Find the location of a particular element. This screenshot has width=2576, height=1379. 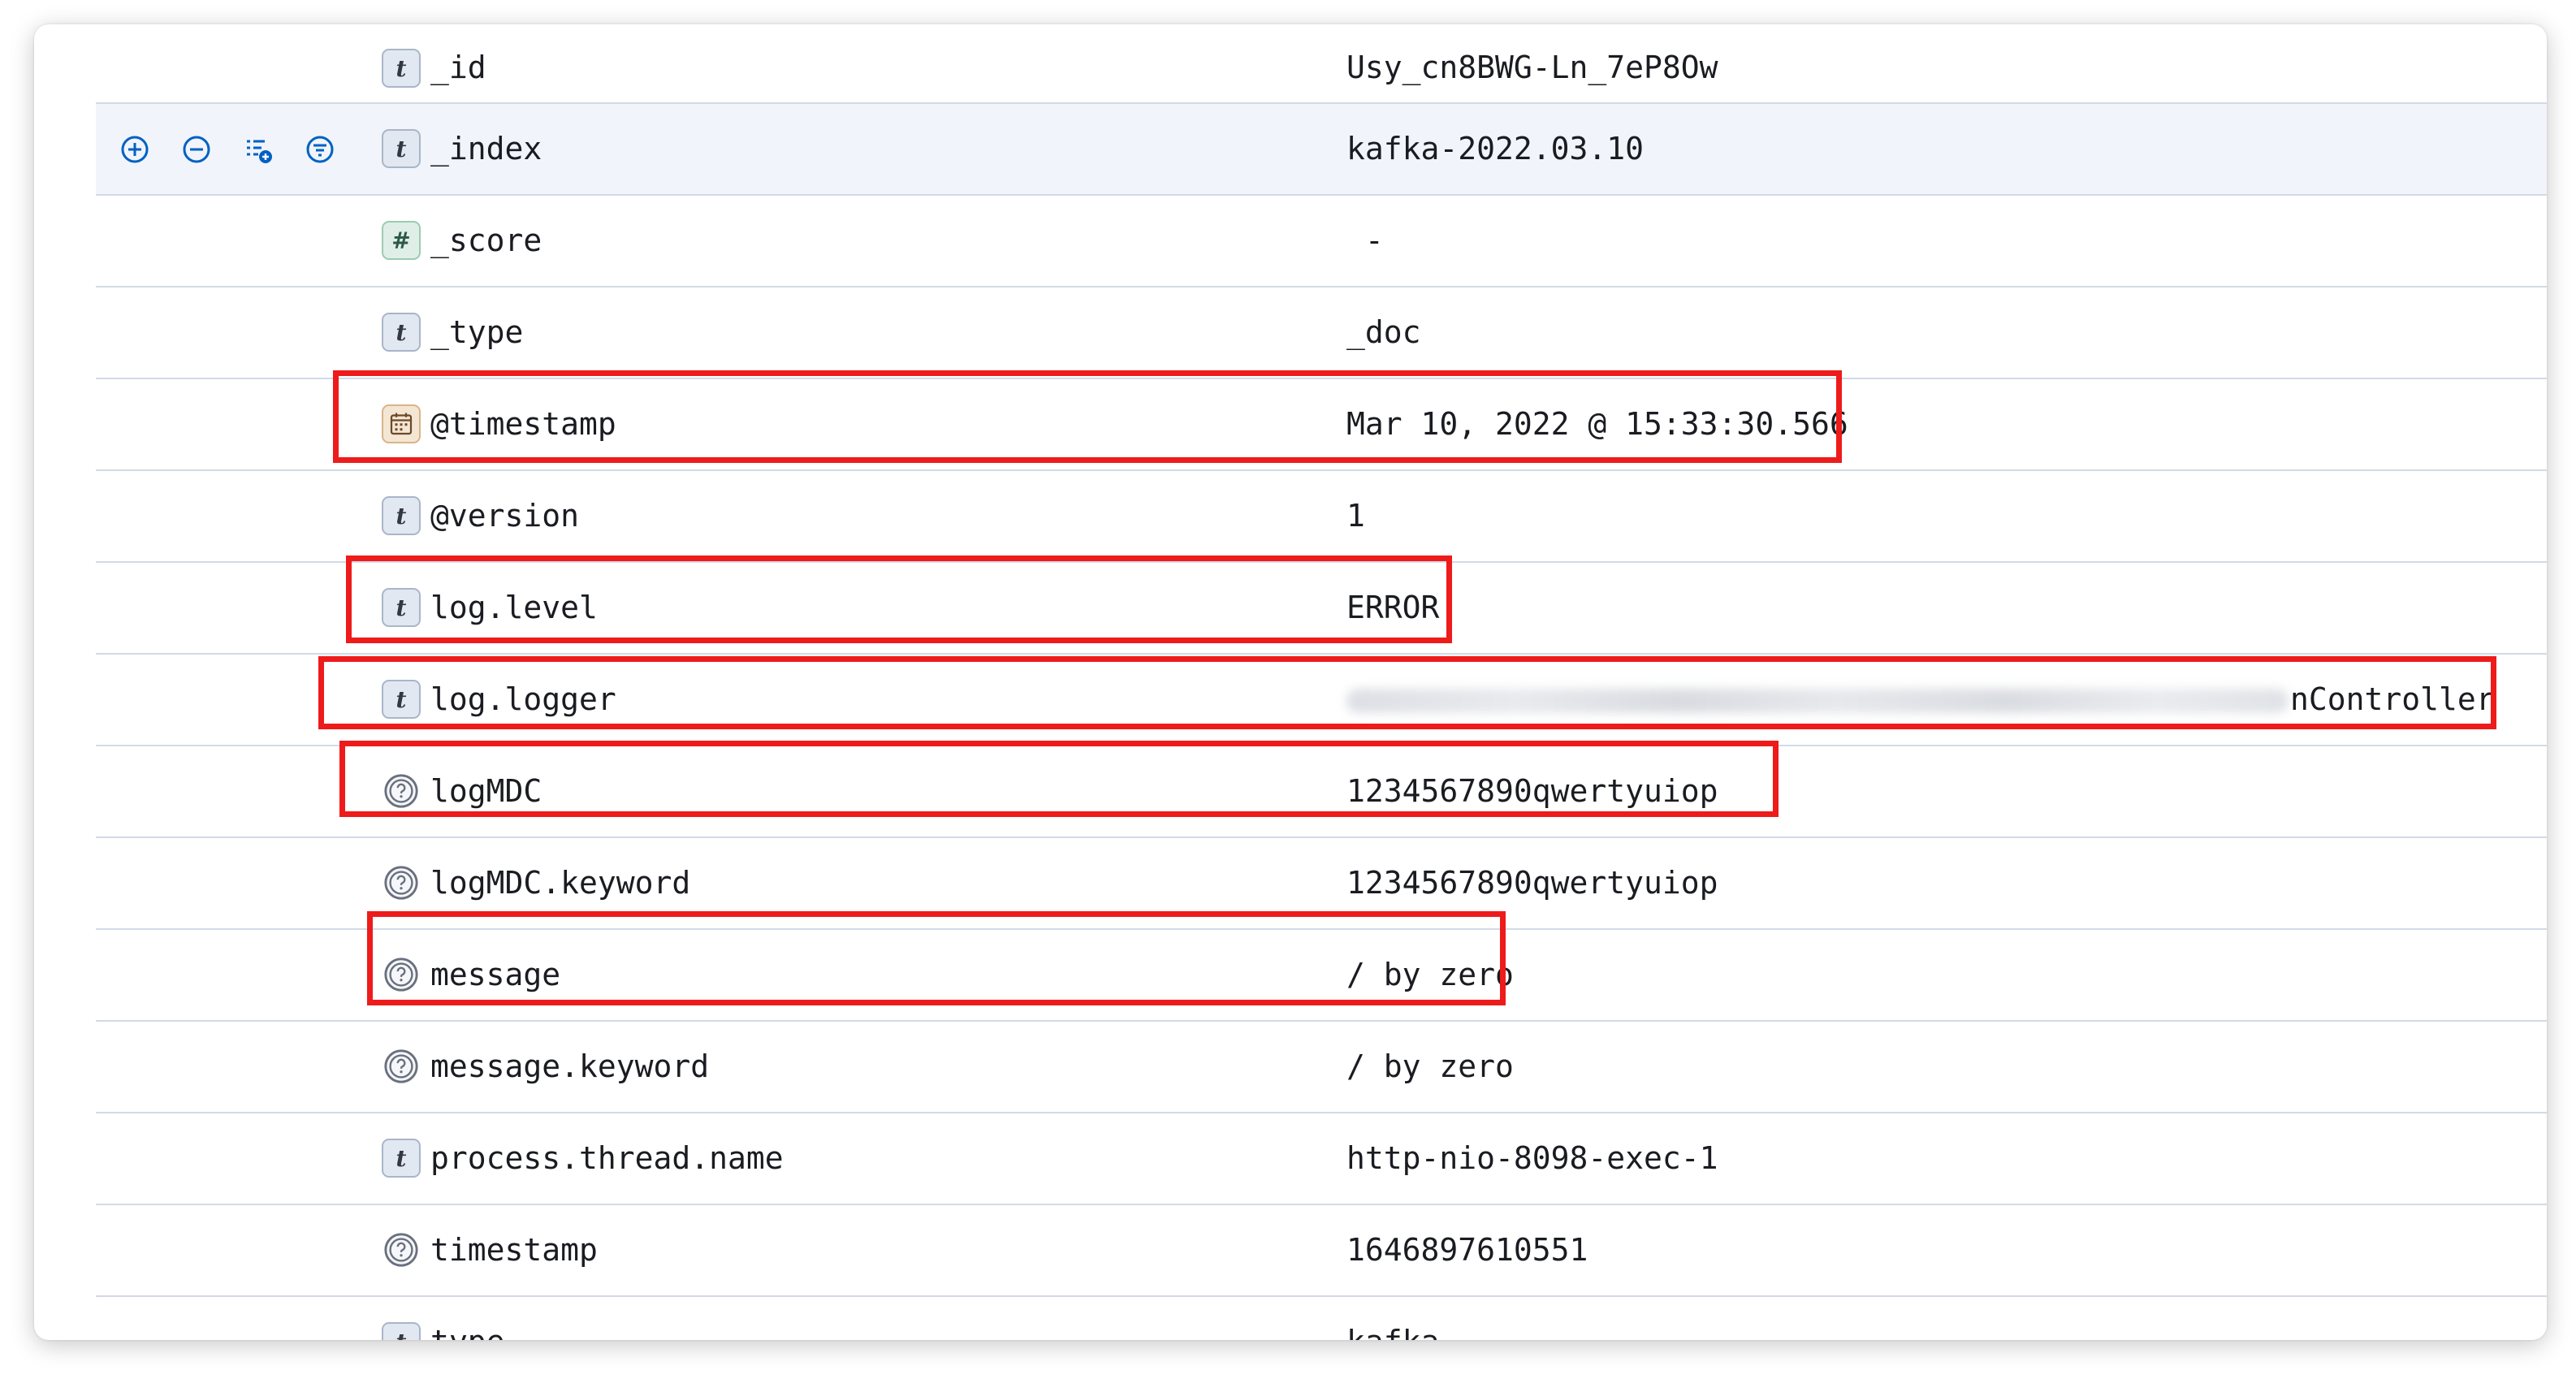

table-row: t log.logger nController is located at coordinates (1322, 700).